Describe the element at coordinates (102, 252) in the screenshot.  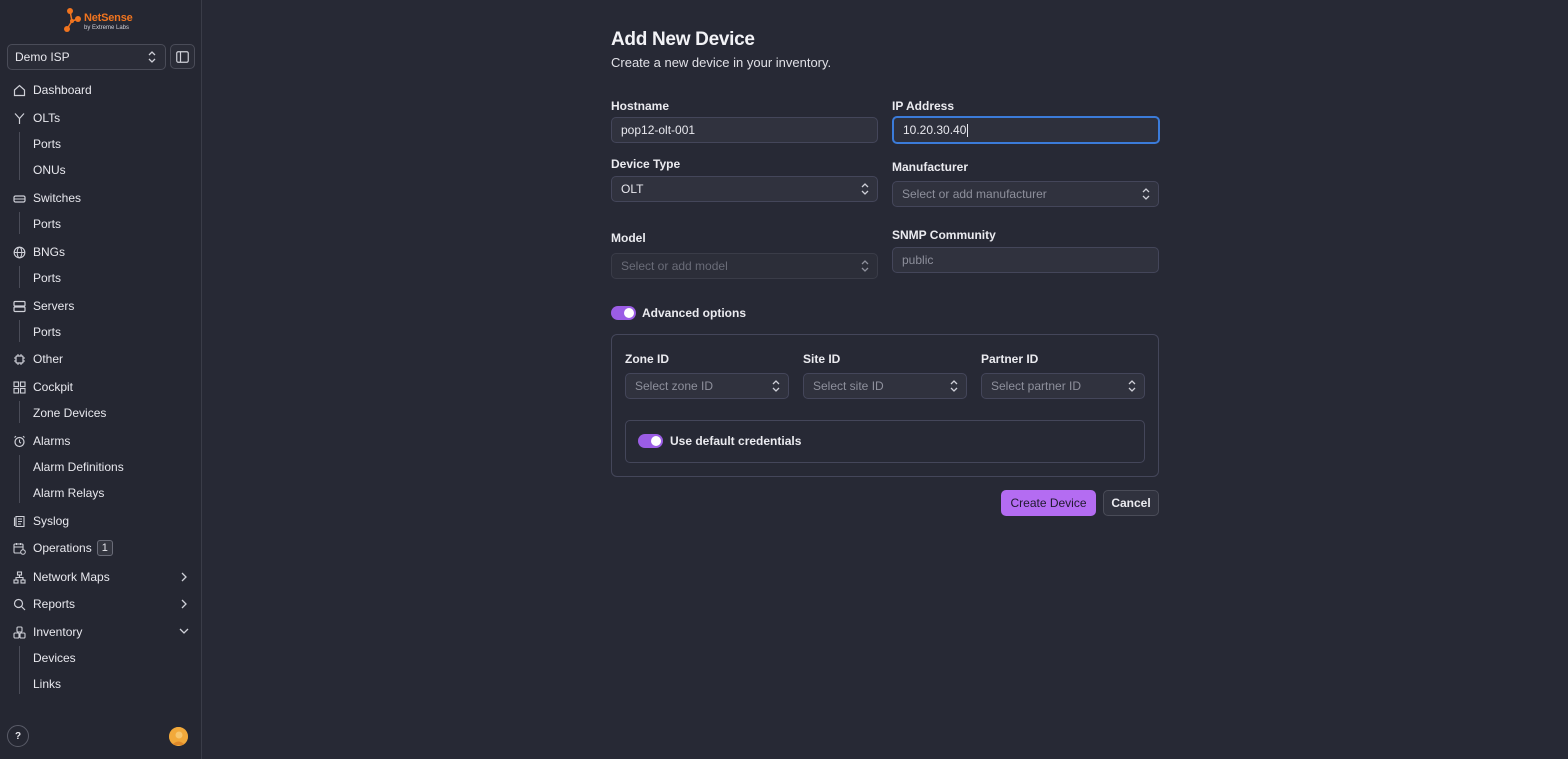
I see `sidebar-item-bngs: BNGs` at that location.